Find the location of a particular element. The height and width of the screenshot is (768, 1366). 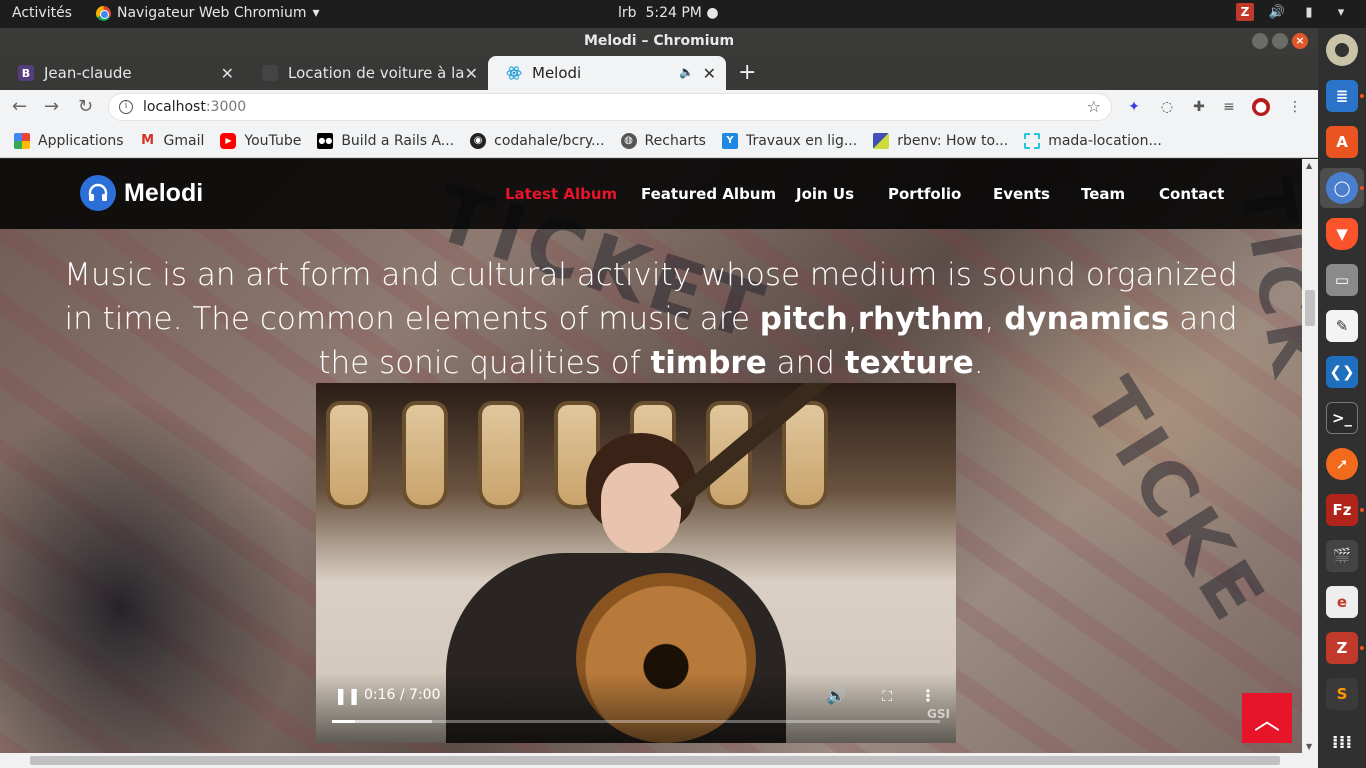

show-applications-icon: ⁞⁞⁞ is located at coordinates (1342, 742).